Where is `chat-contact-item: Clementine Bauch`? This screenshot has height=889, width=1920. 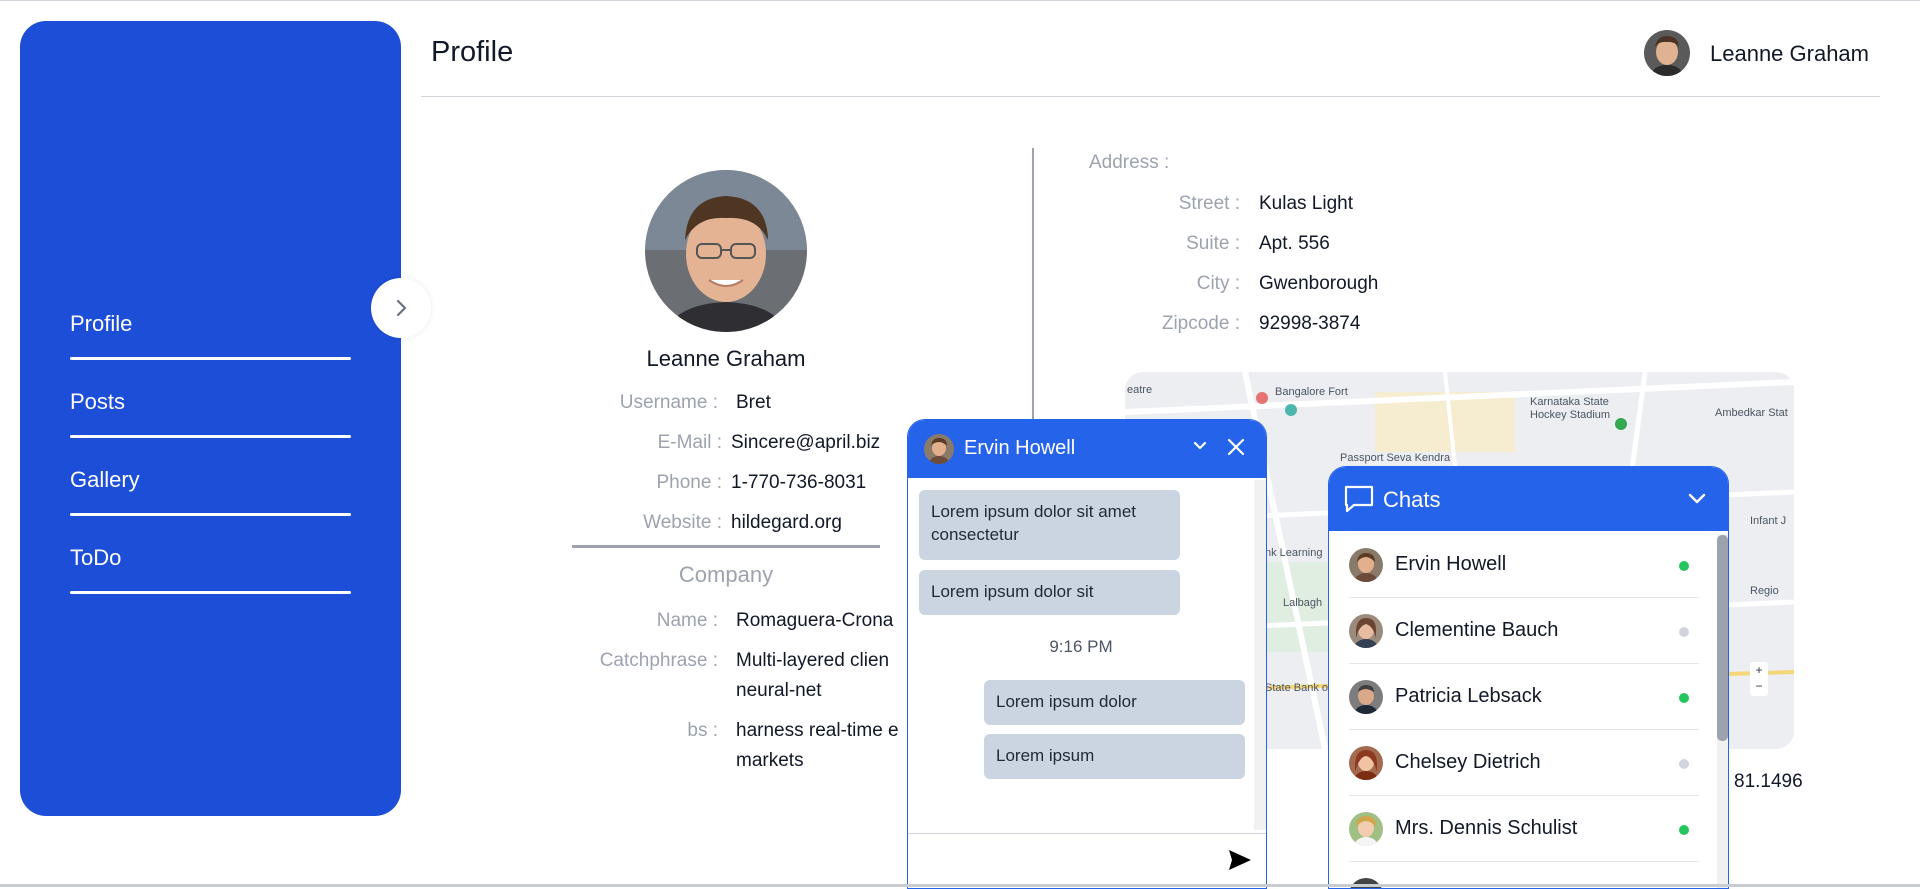
chat-contact-item: Clementine Bauch is located at coordinates (1524, 630).